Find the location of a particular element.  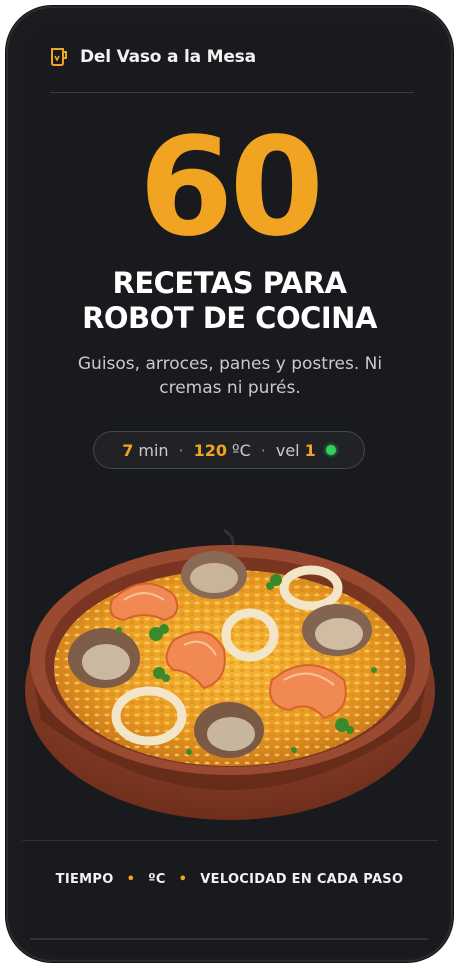

blender-jar-icon is located at coordinates (59, 57).